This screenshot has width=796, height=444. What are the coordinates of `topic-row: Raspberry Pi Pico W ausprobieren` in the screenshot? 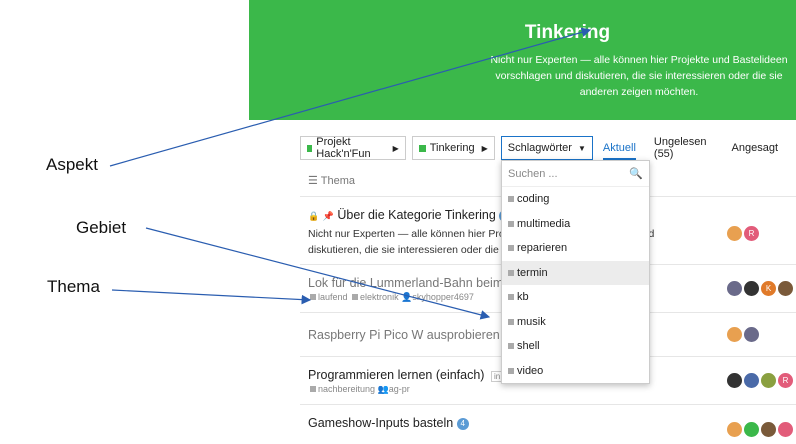 It's located at (404, 335).